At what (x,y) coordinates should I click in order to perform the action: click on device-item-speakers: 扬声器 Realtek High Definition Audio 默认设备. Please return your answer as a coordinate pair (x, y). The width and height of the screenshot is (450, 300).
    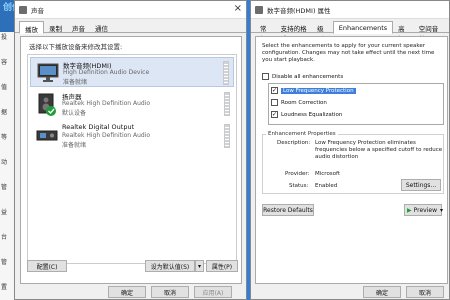
    Looking at the image, I should click on (132, 104).